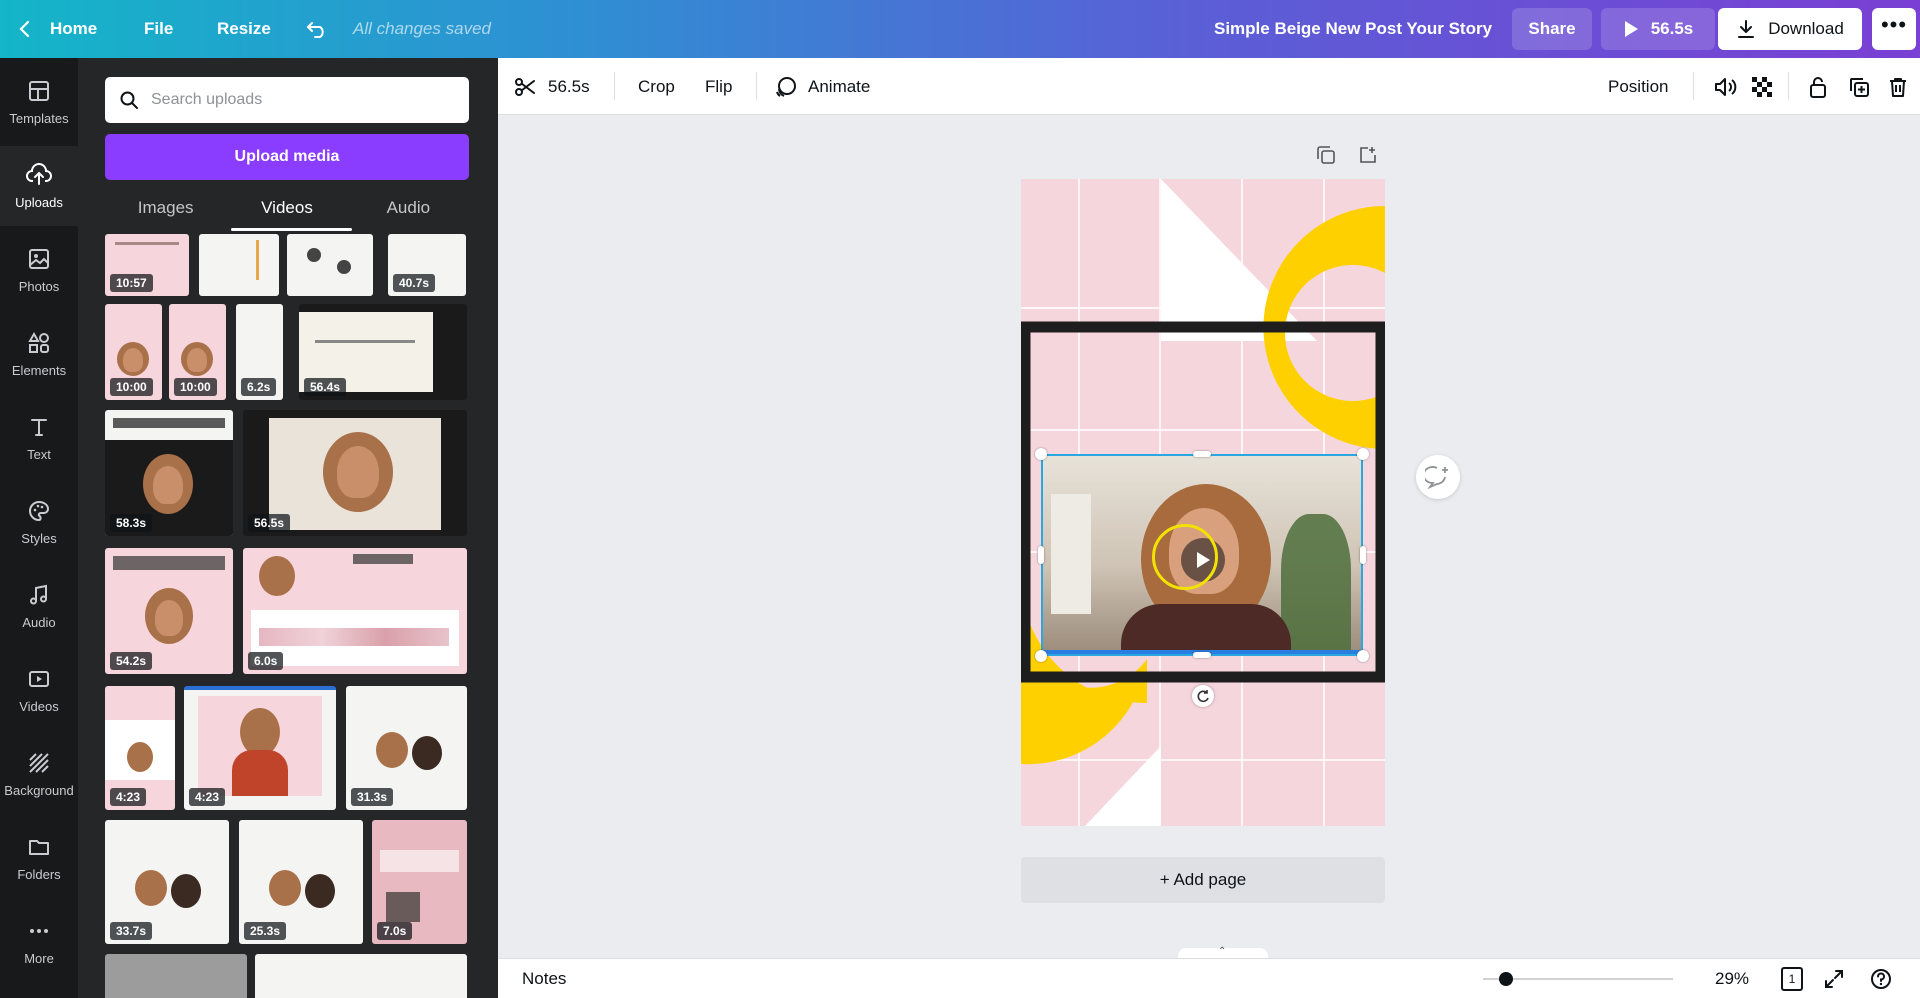 The height and width of the screenshot is (998, 1920). I want to click on back-chevron-icon, so click(25, 29).